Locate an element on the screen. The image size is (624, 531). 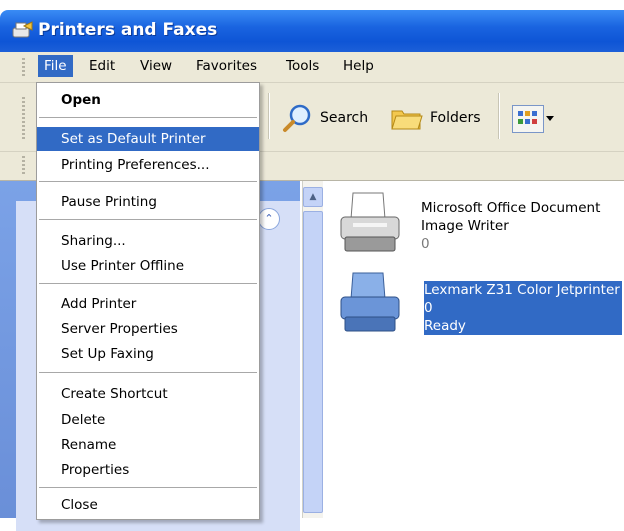
menu-tools: Tools is located at coordinates (302, 66).